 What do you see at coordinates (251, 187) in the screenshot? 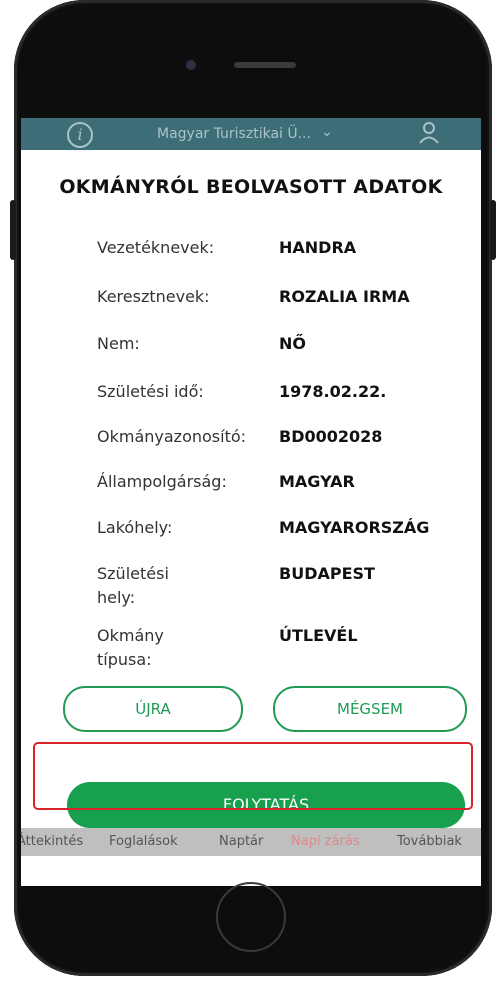
I see `dialog-title: OKMÁNYRÓL BEOLVASOTT ADATOK` at bounding box center [251, 187].